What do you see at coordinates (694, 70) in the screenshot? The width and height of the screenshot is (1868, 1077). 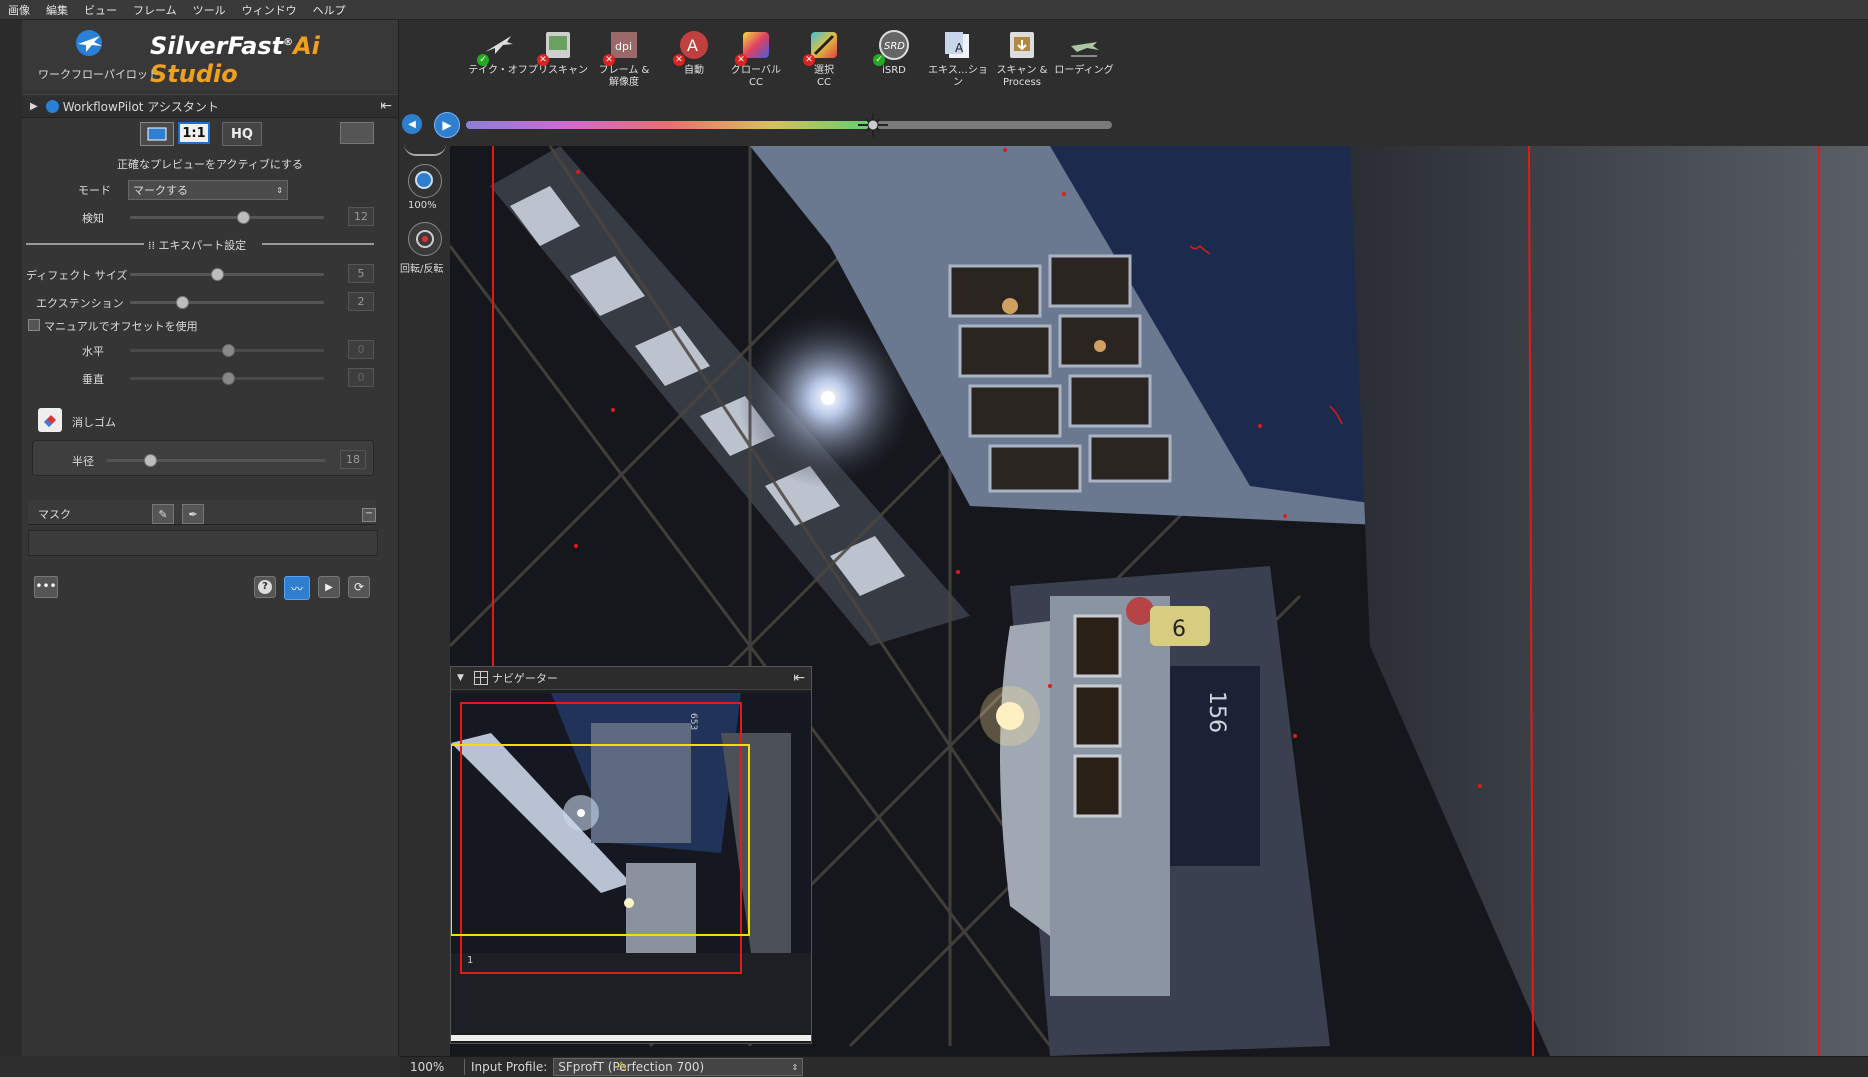 I see `toolbar-label: 自動` at bounding box center [694, 70].